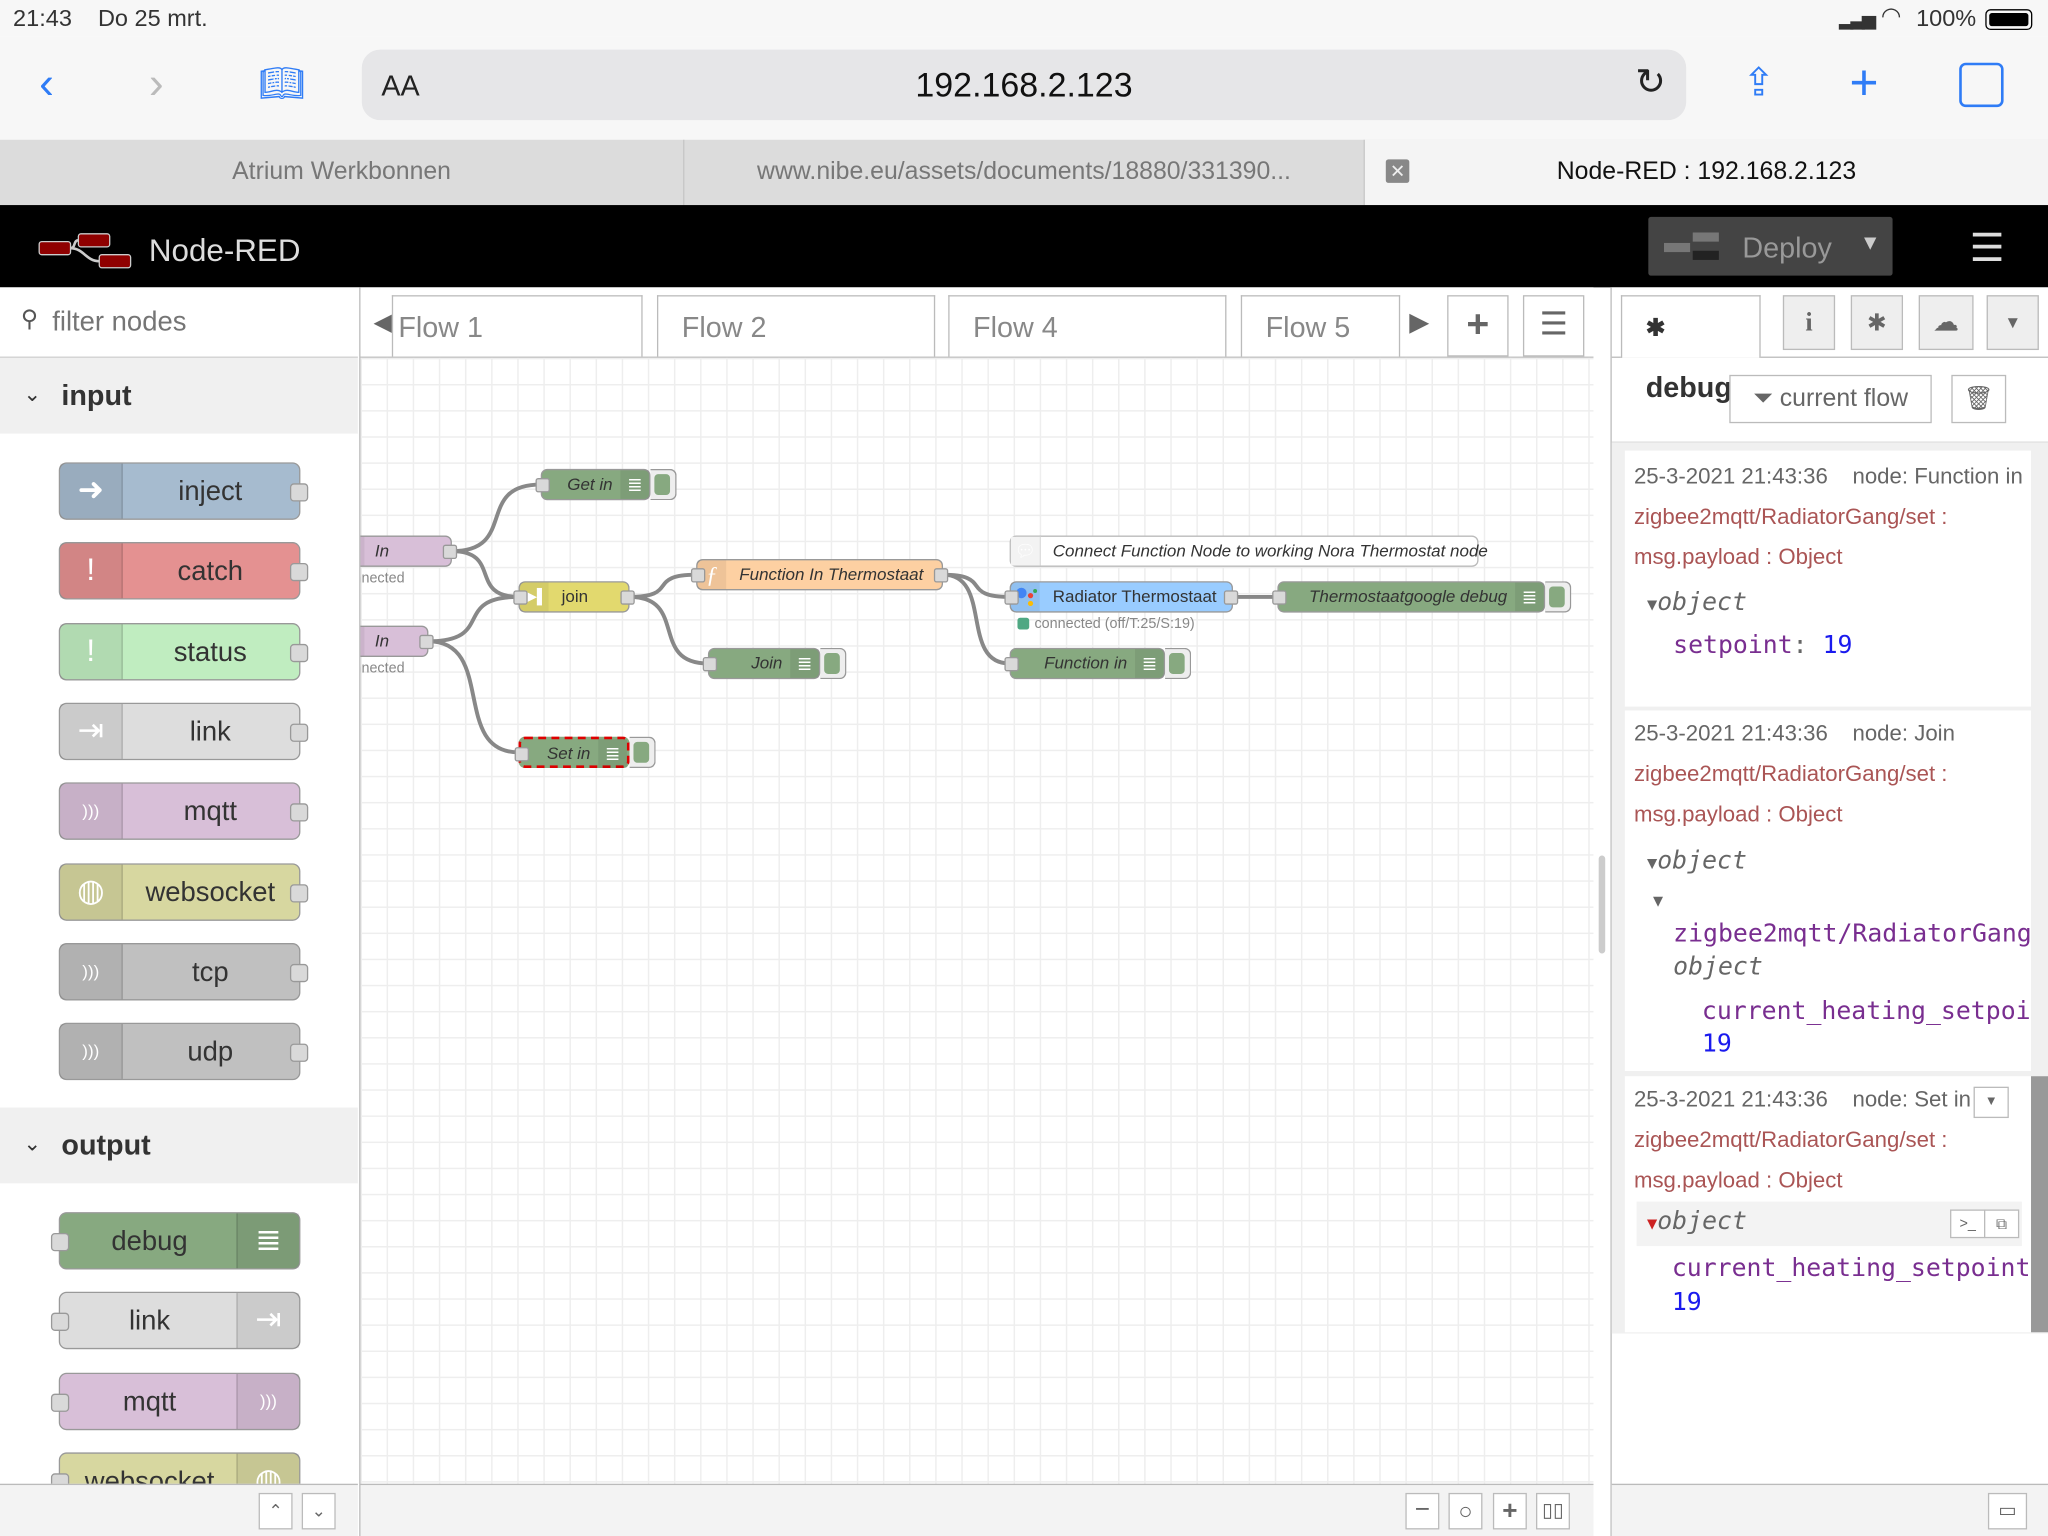 This screenshot has width=2048, height=1536. I want to click on new-tab-icon: +, so click(1863, 83).